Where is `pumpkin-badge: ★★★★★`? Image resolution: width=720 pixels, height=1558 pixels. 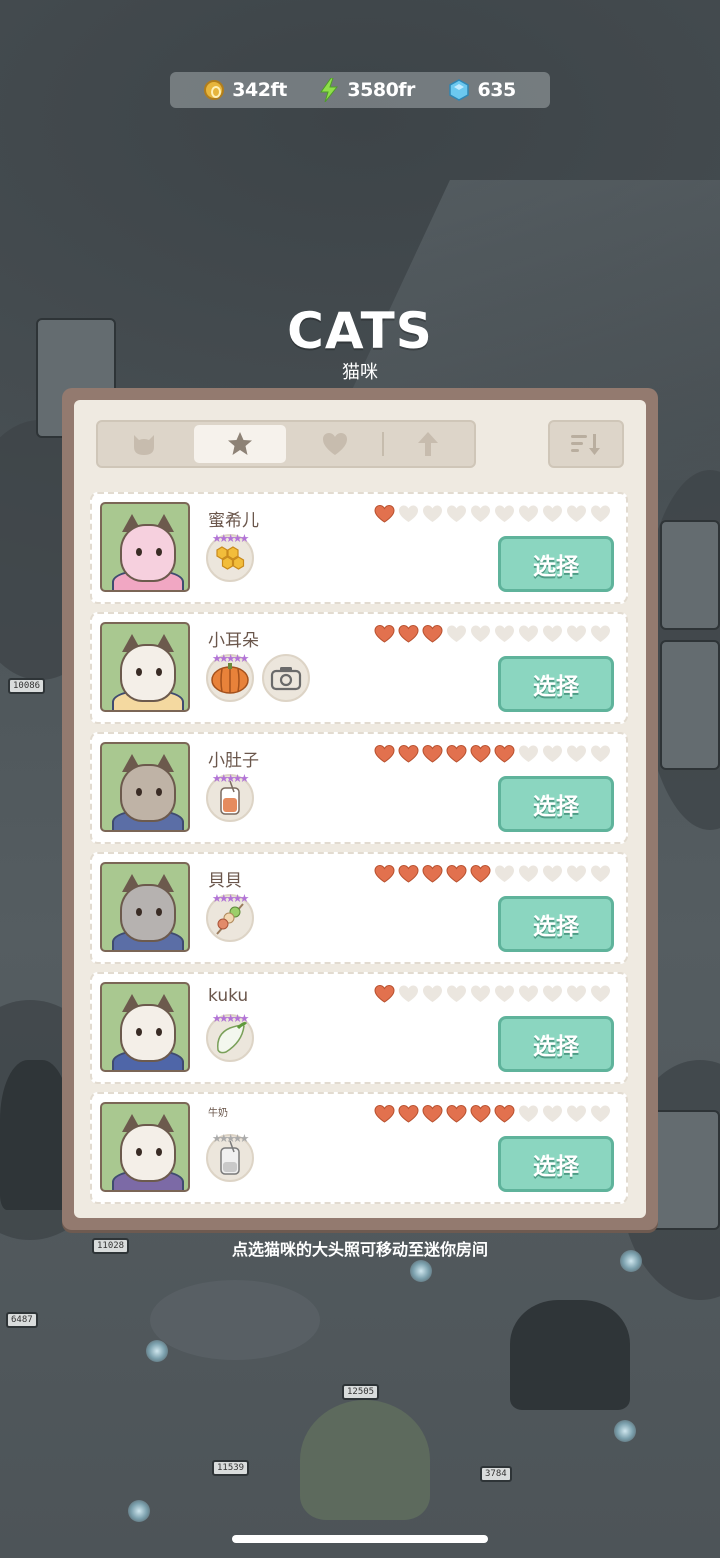
pumpkin-badge: ★★★★★ is located at coordinates (230, 677).